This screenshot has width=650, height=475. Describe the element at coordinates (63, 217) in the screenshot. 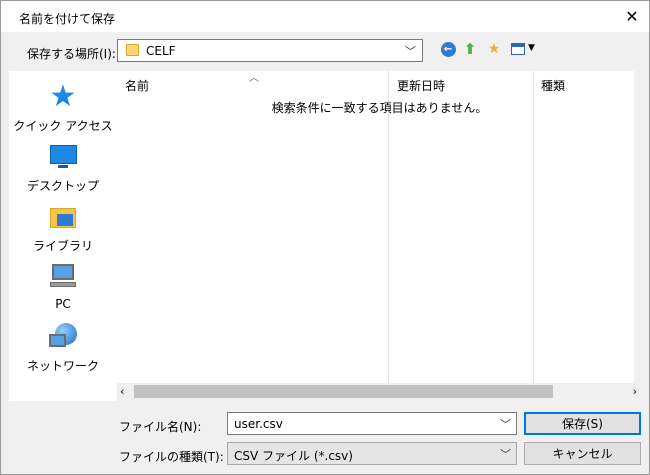

I see `library-icon` at that location.